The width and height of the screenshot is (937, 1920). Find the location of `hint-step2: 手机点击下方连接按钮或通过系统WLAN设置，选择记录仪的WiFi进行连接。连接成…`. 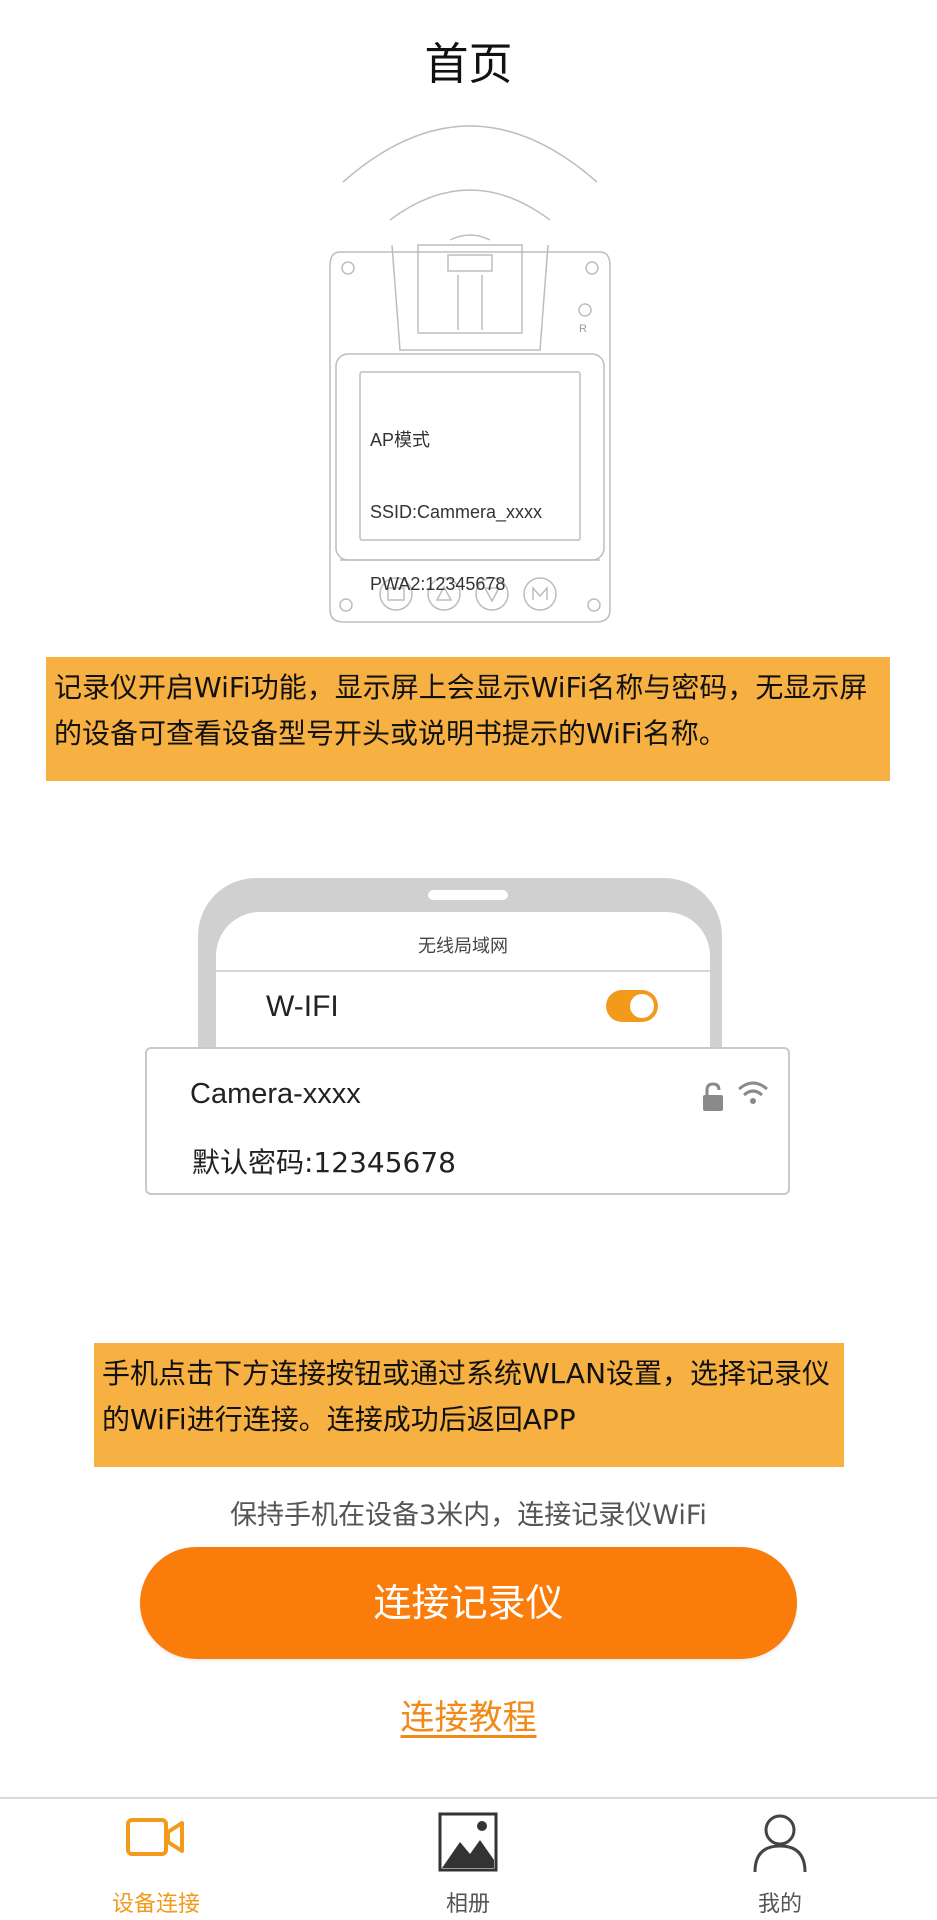

hint-step2: 手机点击下方连接按钮或通过系统WLAN设置，选择记录仪的WiFi进行连接。连接成… is located at coordinates (469, 1405).